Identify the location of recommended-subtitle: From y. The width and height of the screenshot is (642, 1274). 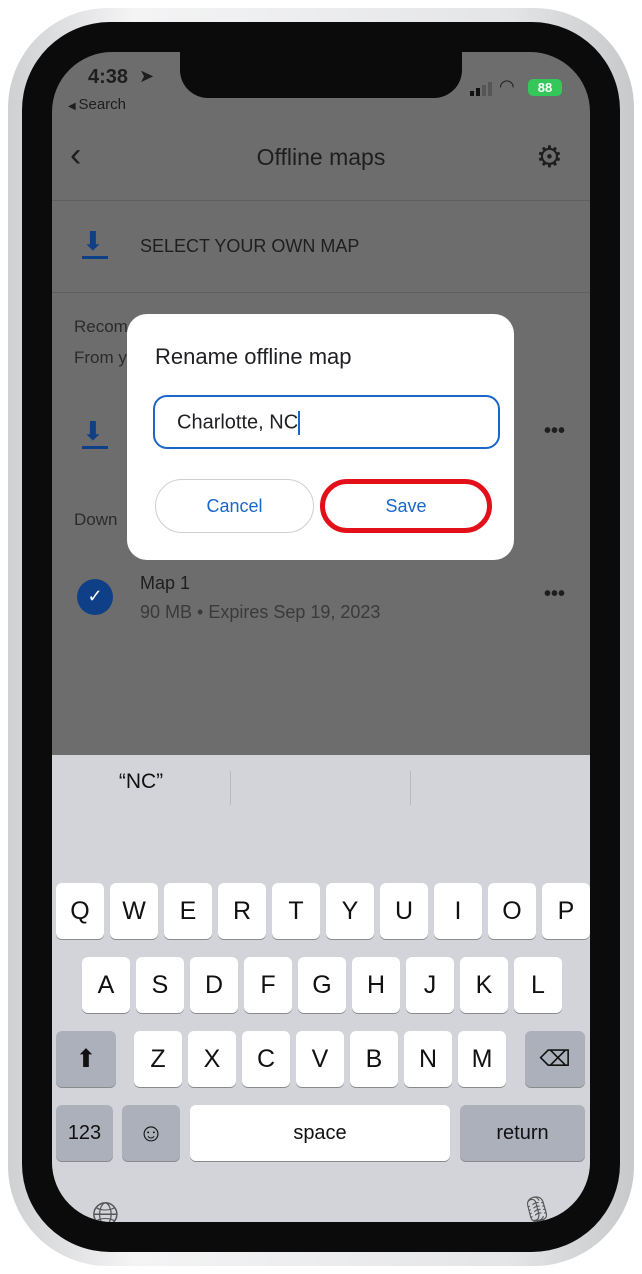
(100, 357).